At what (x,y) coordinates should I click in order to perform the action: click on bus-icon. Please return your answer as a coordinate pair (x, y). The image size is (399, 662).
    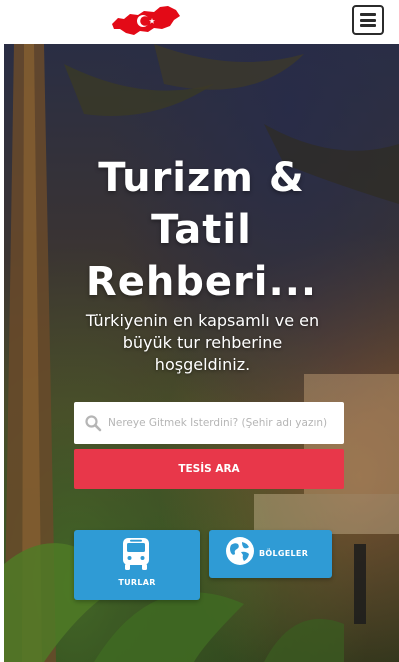
    Looking at the image, I should click on (136, 554).